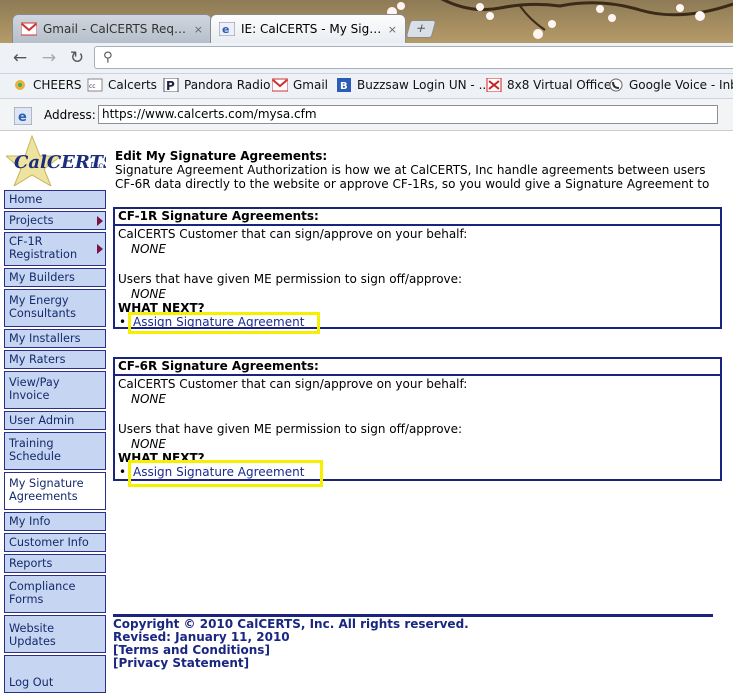 Image resolution: width=733 pixels, height=695 pixels. What do you see at coordinates (421, 29) in the screenshot?
I see `new-tab-button: +` at bounding box center [421, 29].